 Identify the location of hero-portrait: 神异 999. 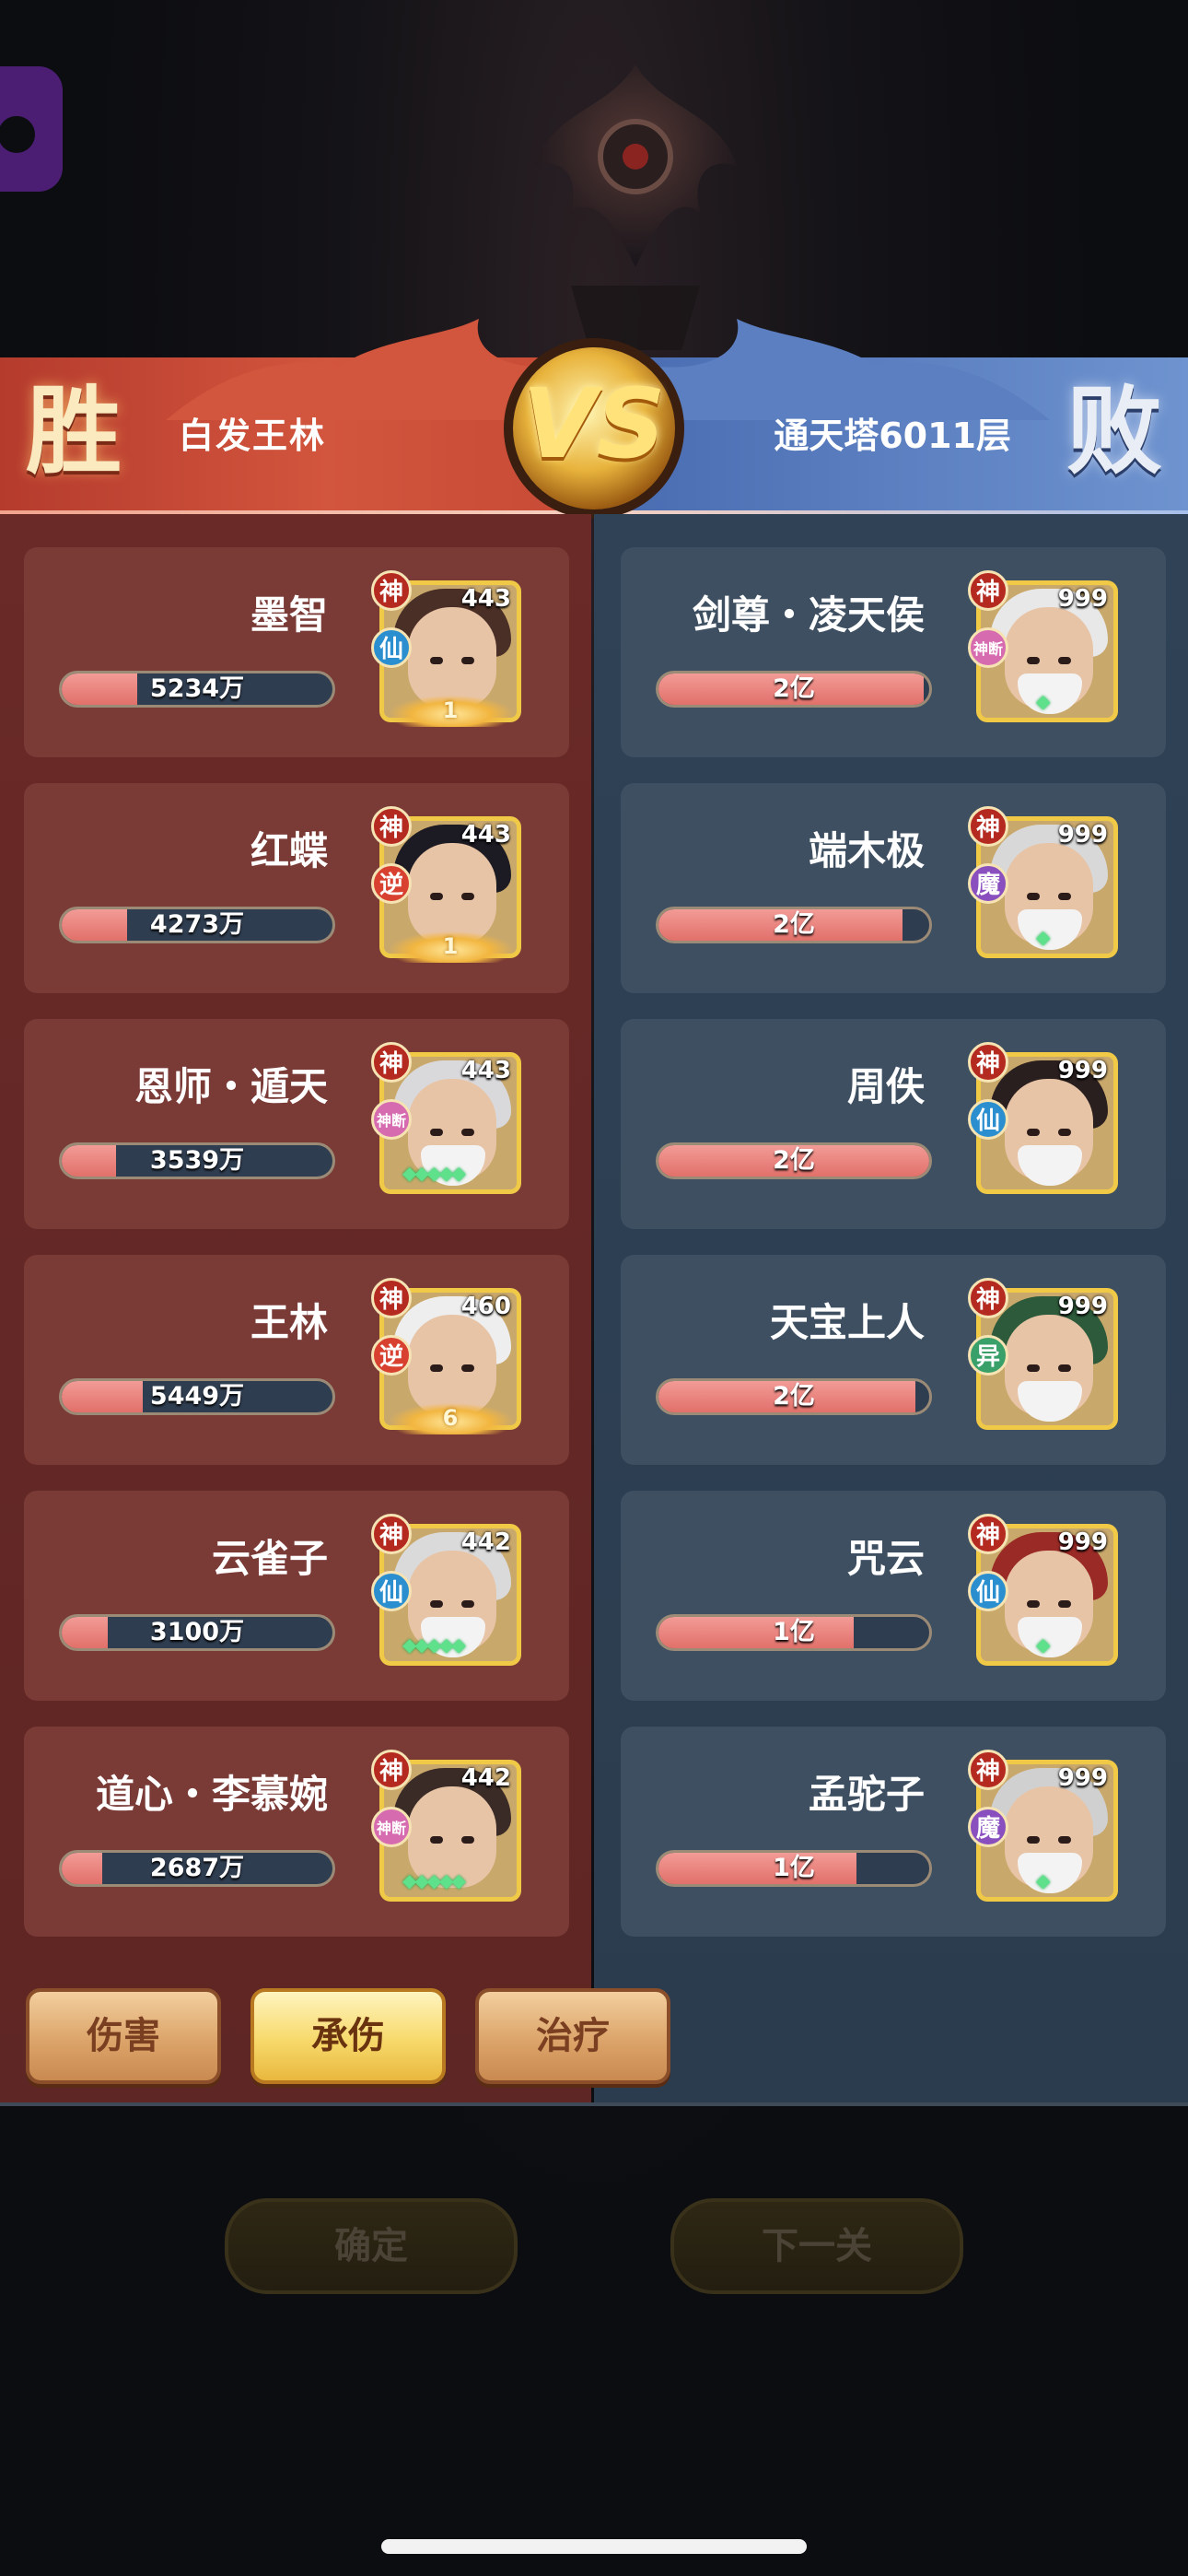
(1043, 1354).